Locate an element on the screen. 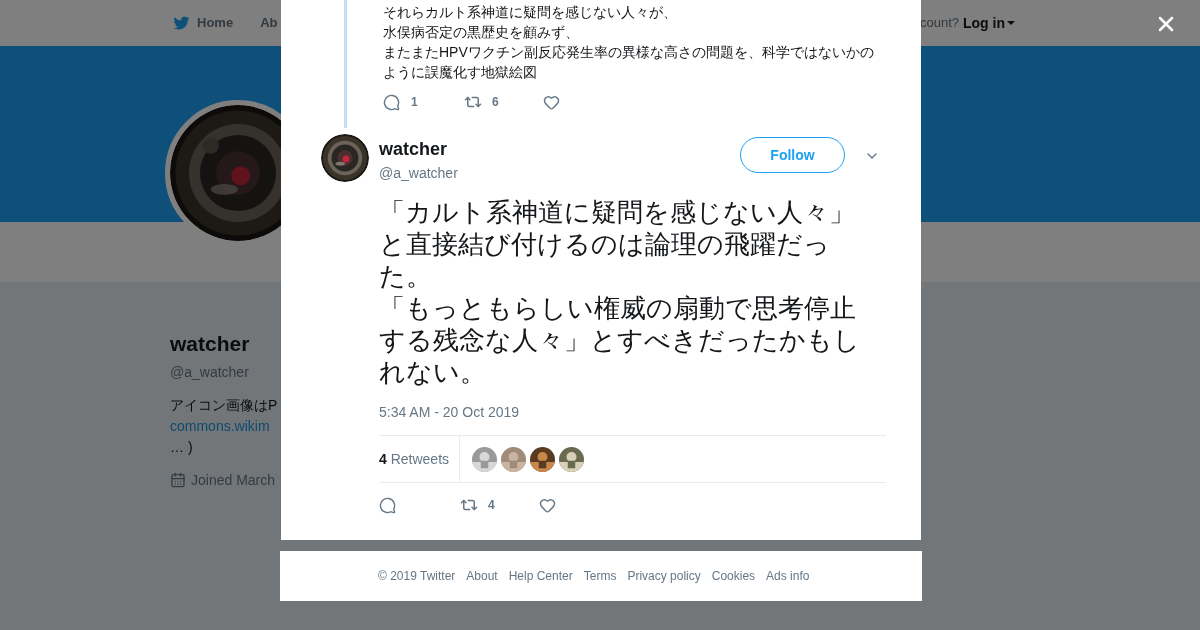  footer-link: About is located at coordinates (482, 576).